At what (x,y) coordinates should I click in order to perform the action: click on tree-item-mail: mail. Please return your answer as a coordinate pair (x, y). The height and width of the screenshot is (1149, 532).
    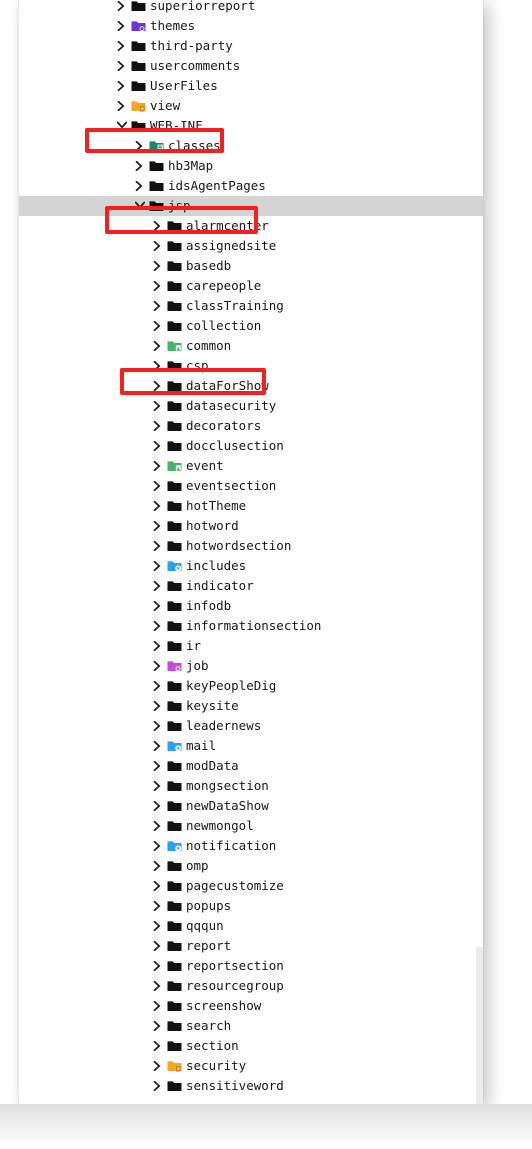
    Looking at the image, I should click on (251, 746).